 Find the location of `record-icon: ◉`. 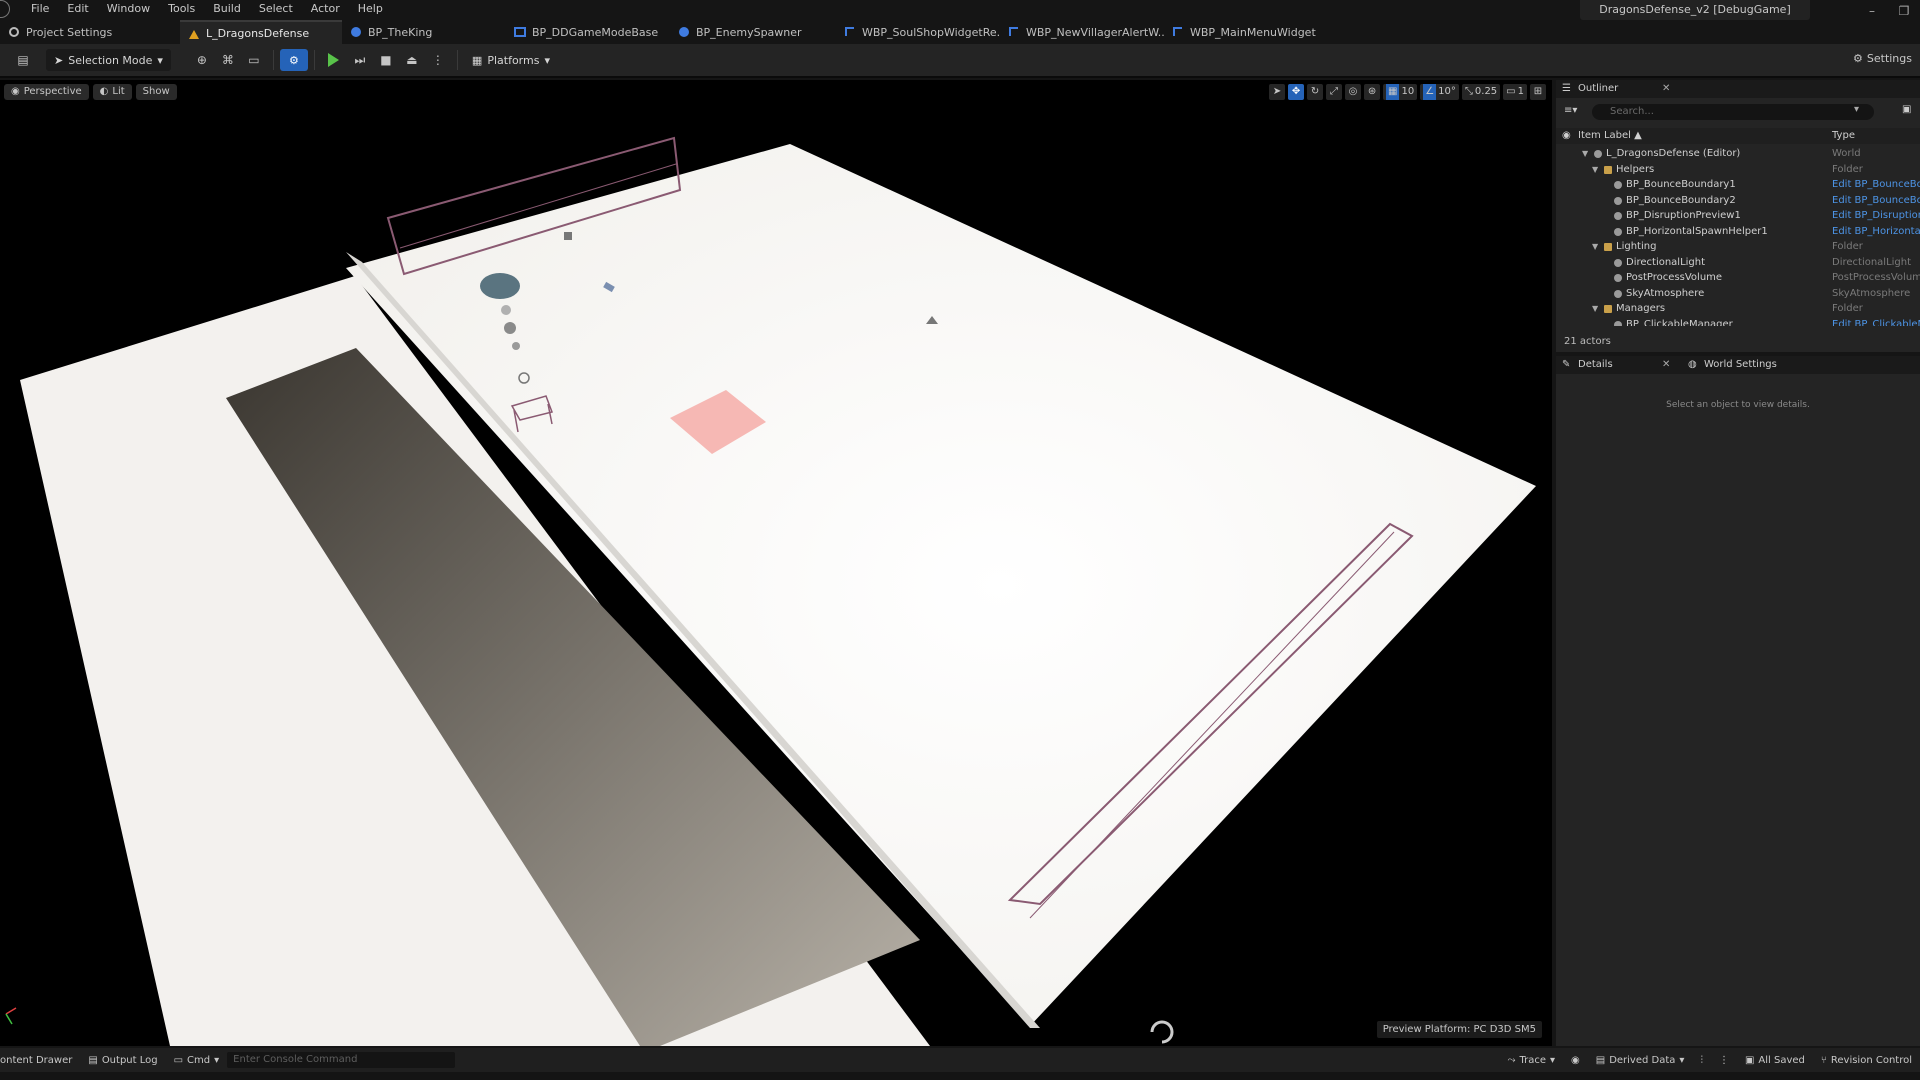

record-icon: ◉ is located at coordinates (1575, 1060).